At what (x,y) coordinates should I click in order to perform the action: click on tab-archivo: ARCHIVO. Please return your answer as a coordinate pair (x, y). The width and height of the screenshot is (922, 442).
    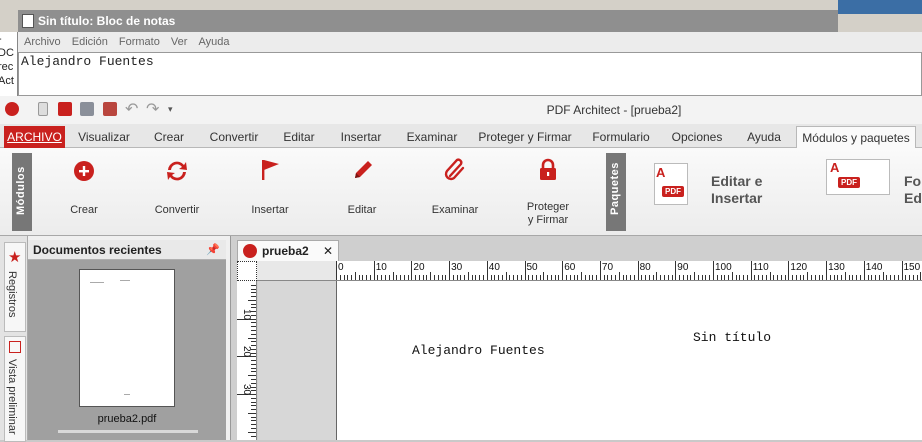
    Looking at the image, I should click on (34, 137).